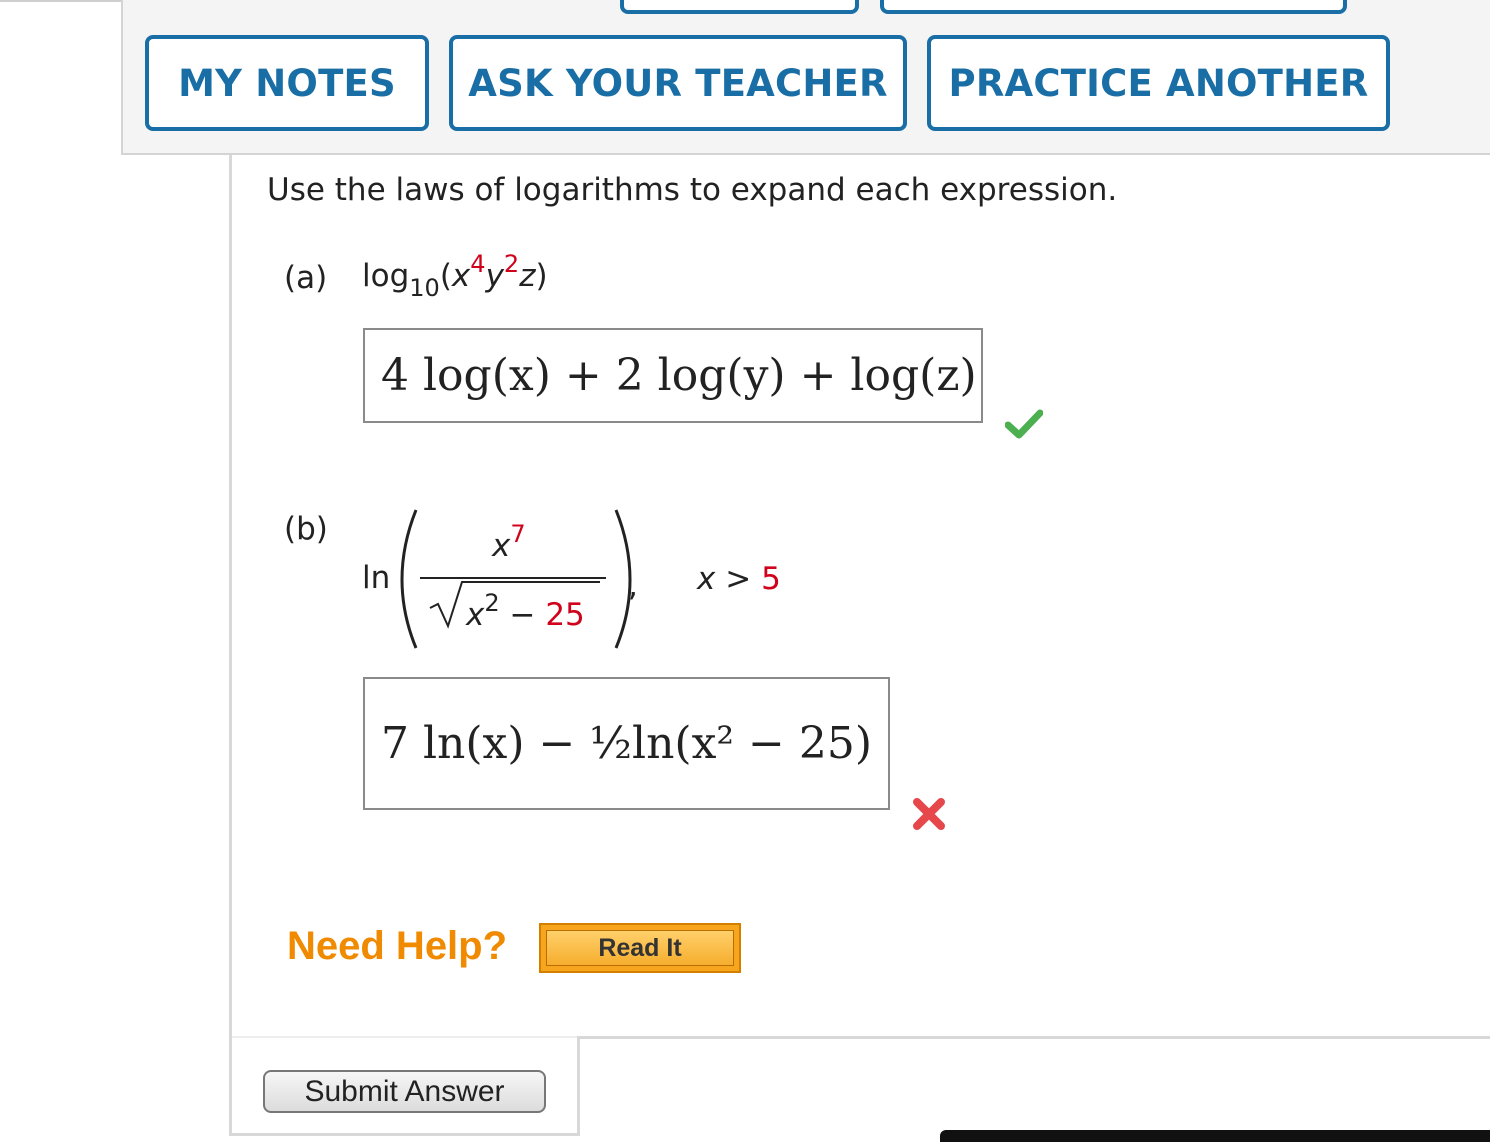 The width and height of the screenshot is (1490, 1142). What do you see at coordinates (376, 578) in the screenshot?
I see `ln-function: ln` at bounding box center [376, 578].